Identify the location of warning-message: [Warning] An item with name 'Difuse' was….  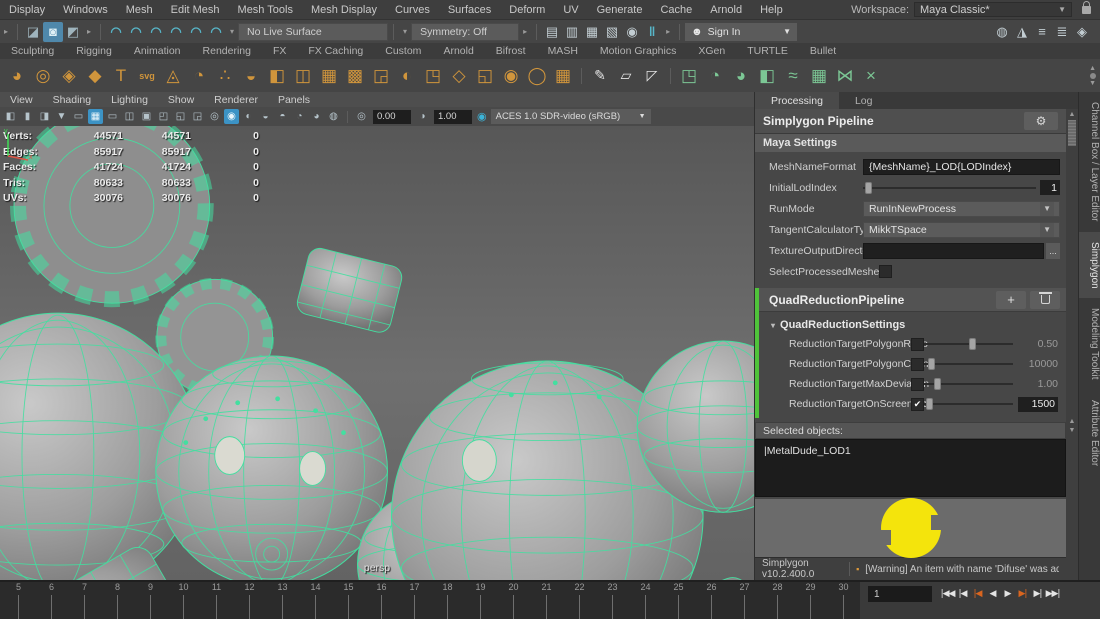
(962, 569).